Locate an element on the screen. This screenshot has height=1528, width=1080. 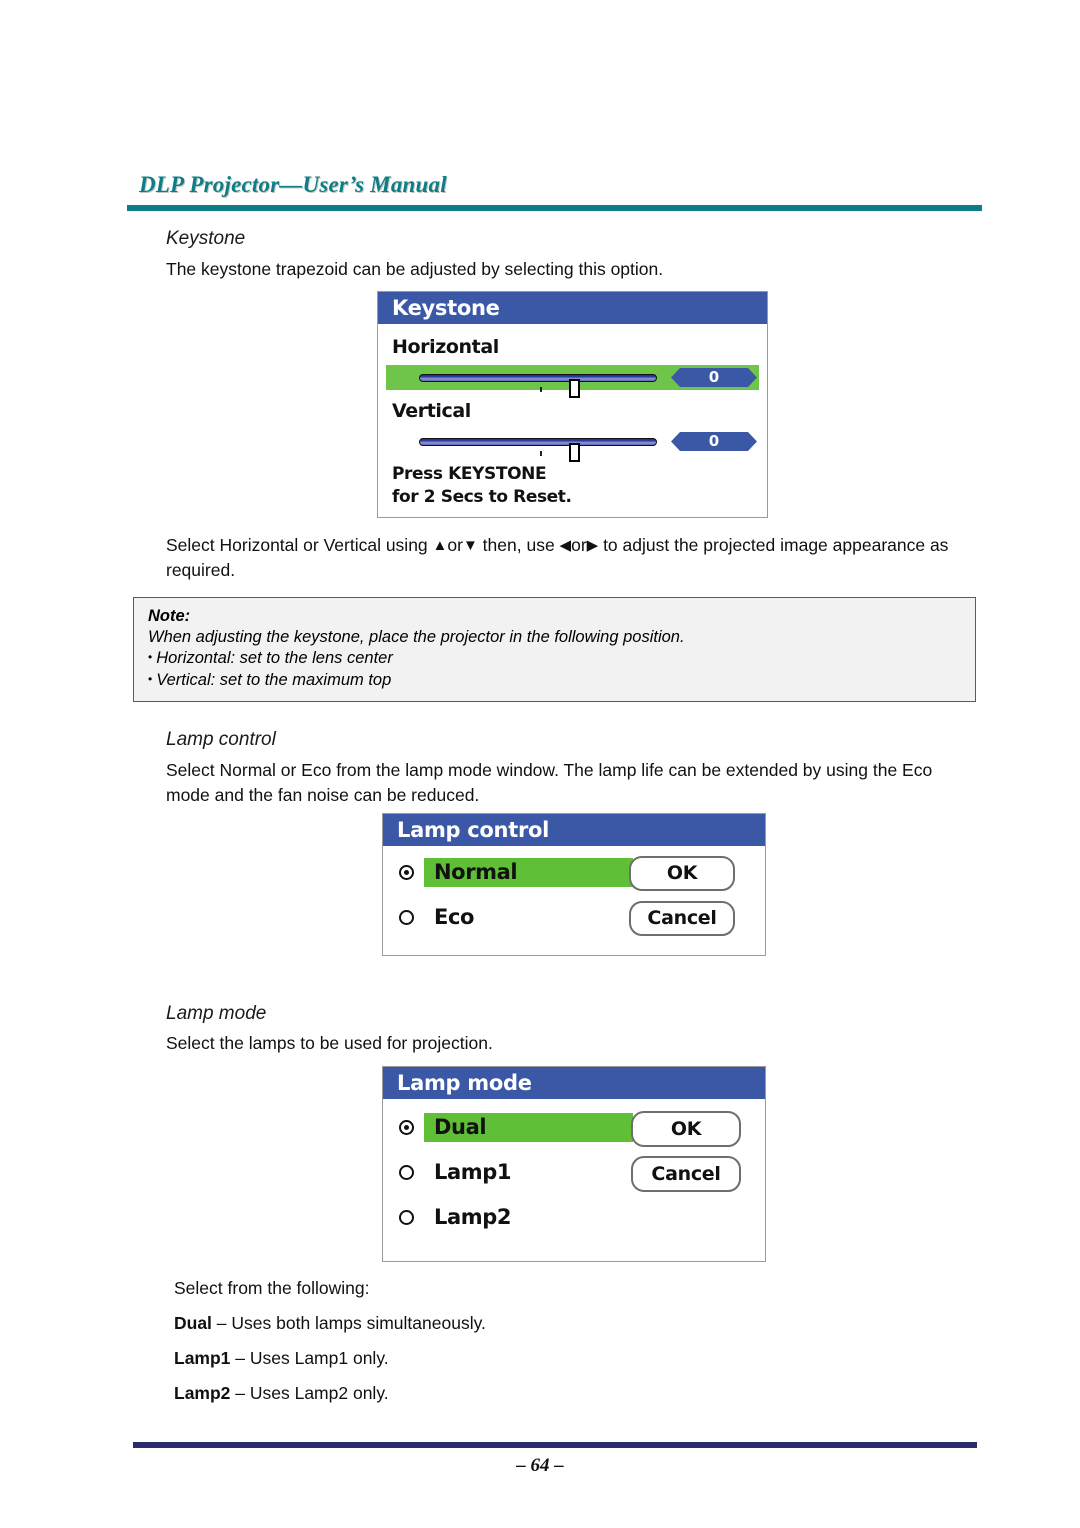
section-heading-keystone: Keystone is located at coordinates (206, 238).